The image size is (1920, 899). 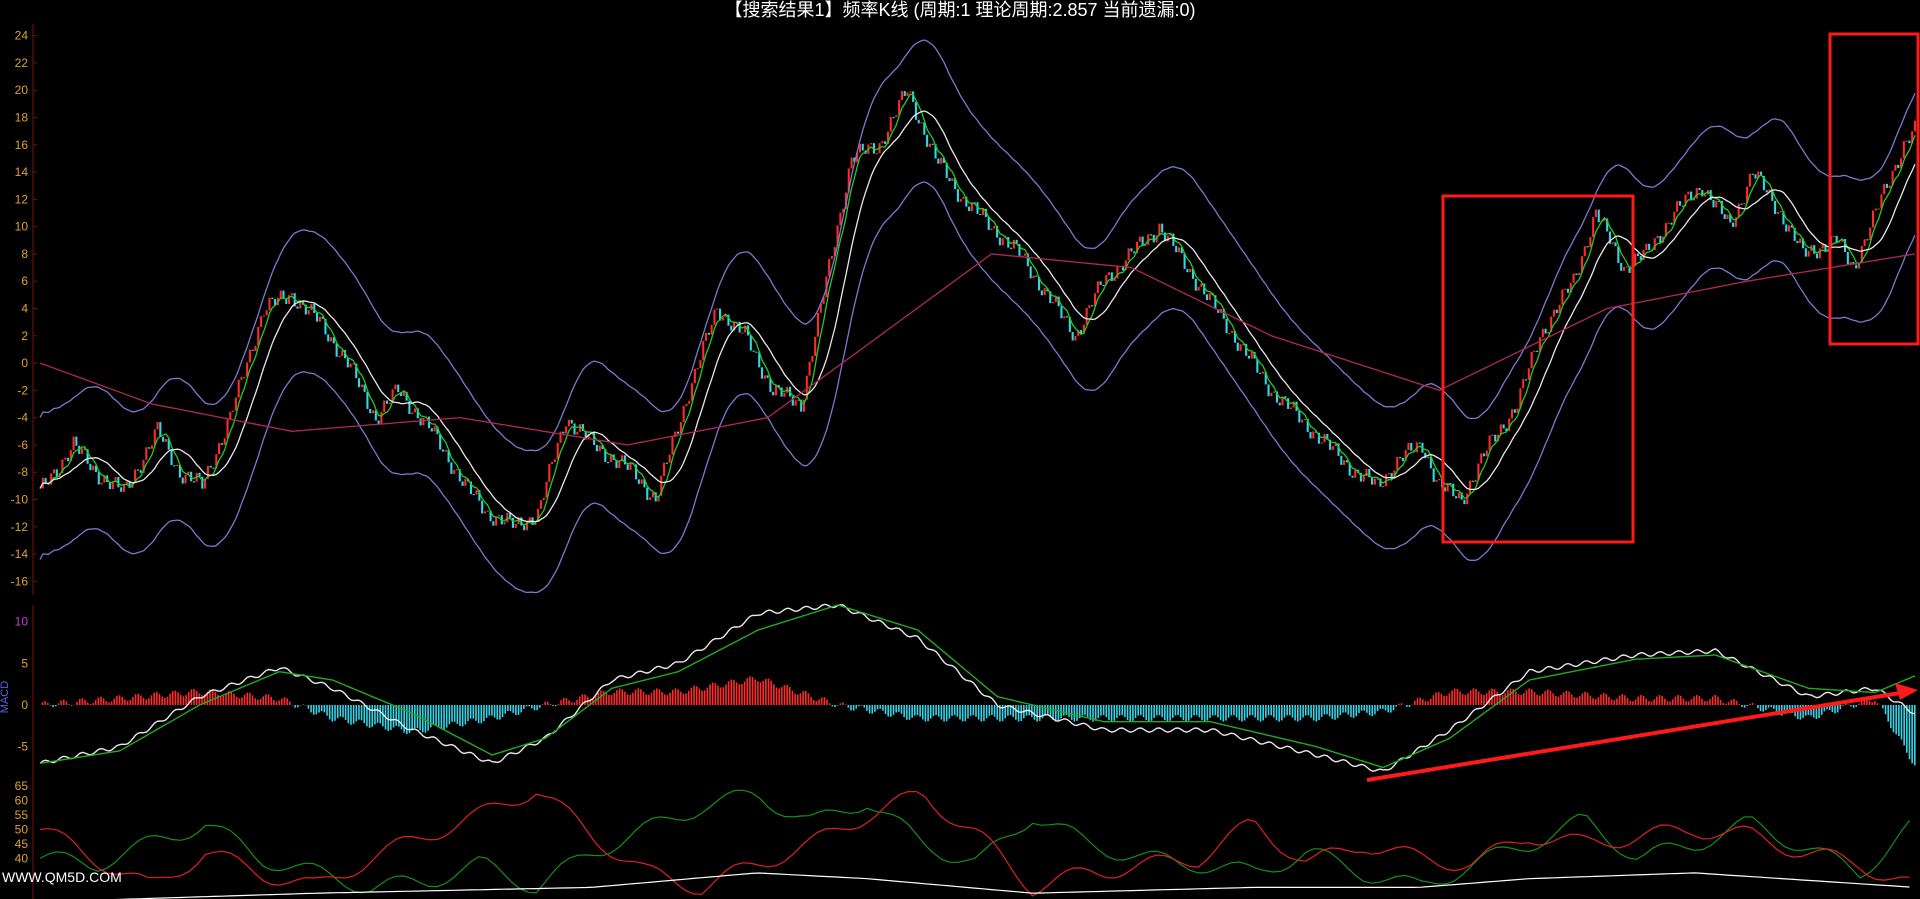 What do you see at coordinates (22, 118) in the screenshot?
I see `y-tick-label: 18` at bounding box center [22, 118].